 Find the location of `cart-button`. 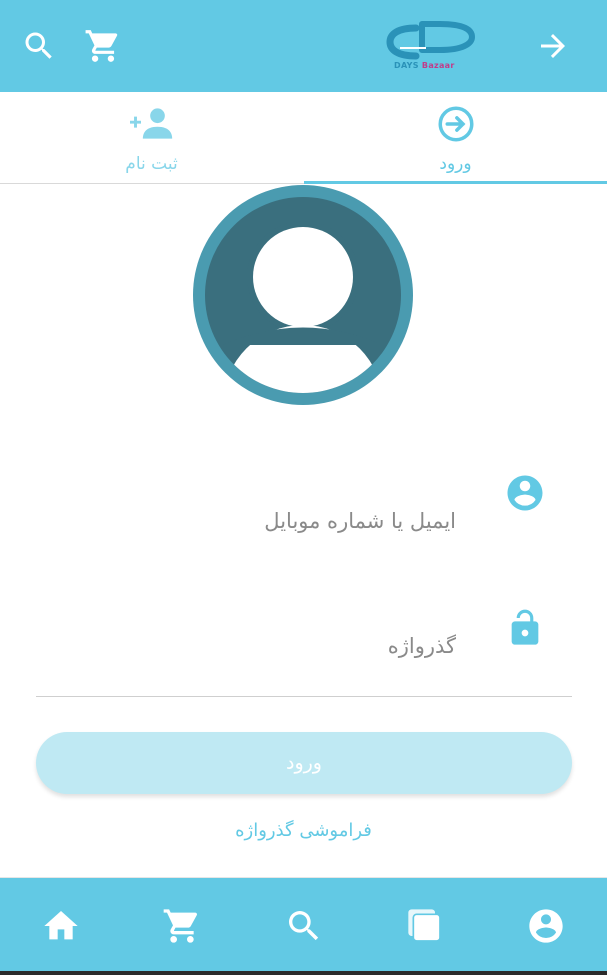

cart-button is located at coordinates (103, 46).